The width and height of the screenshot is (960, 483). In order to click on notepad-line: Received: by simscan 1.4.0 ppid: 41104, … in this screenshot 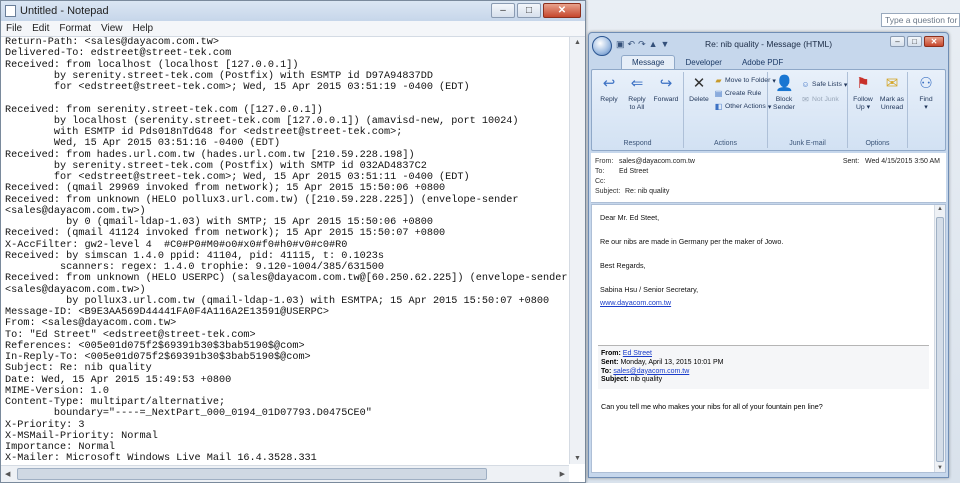, I will do `click(195, 256)`.